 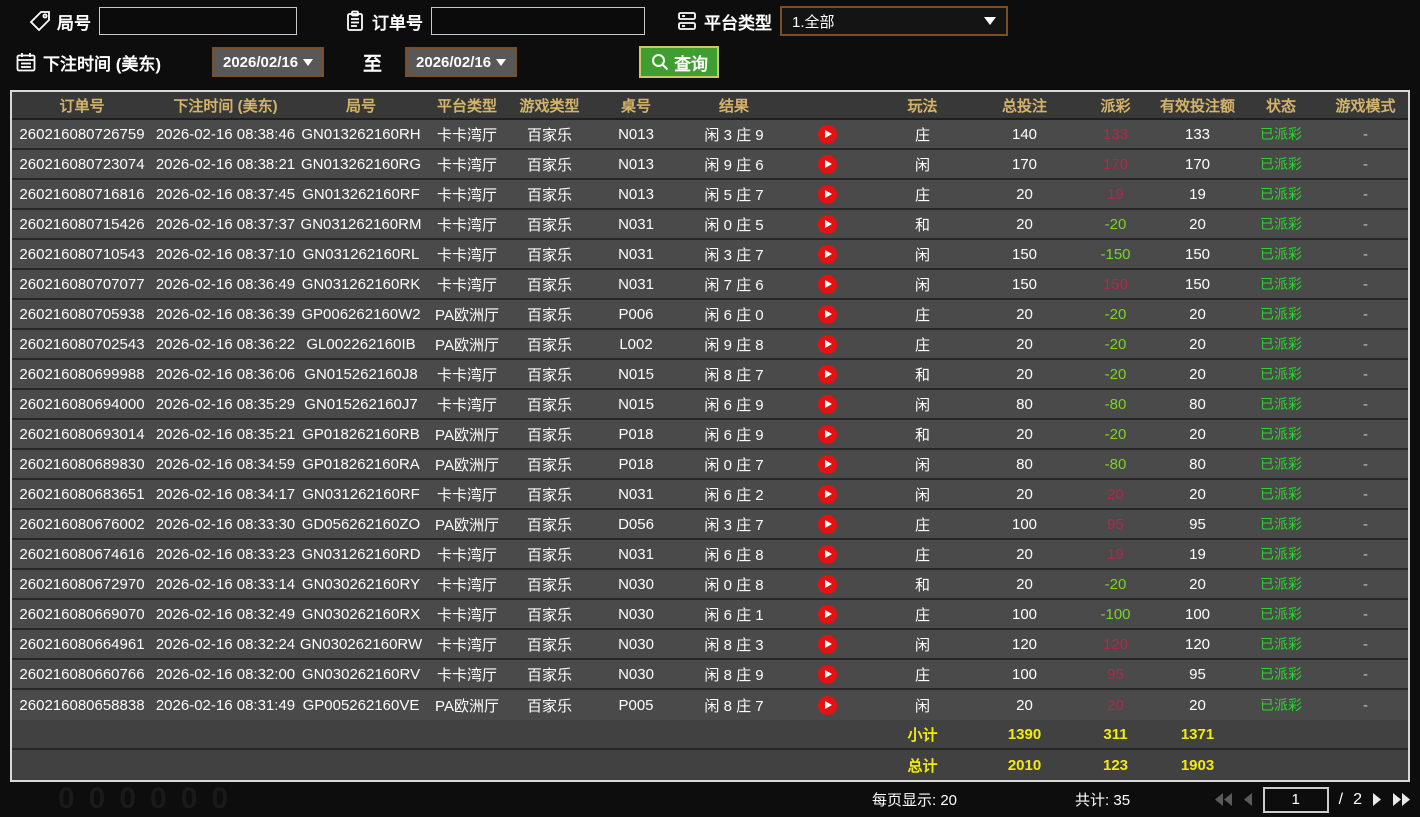 I want to click on result-cell: 闲 5 庄 7, so click(x=734, y=195).